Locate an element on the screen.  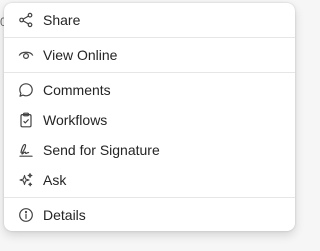
menu-item-send-for-signature: Send for Signature is located at coordinates (149, 150).